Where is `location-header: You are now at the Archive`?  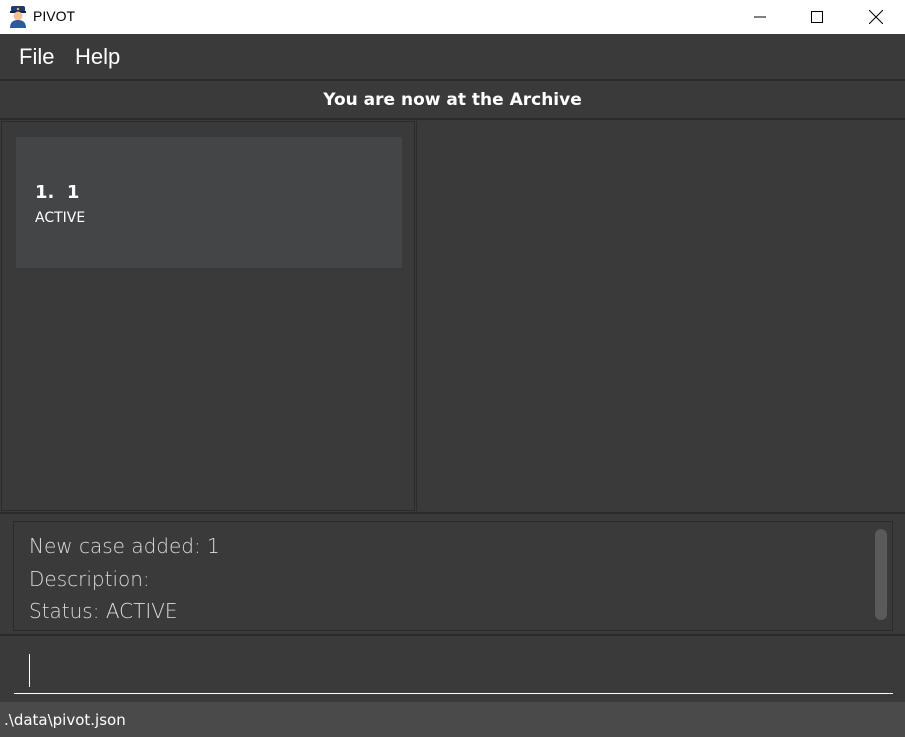 location-header: You are now at the Archive is located at coordinates (452, 100).